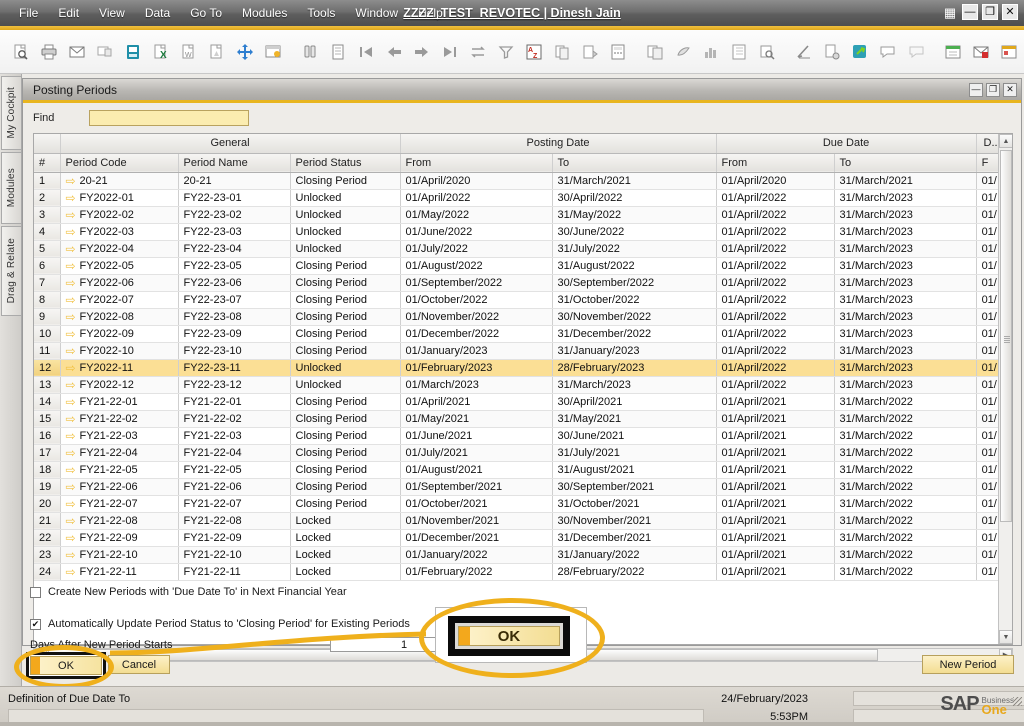  Describe the element at coordinates (476, 470) in the screenshot. I see `posting-from-cell: 01/August/2021` at that location.